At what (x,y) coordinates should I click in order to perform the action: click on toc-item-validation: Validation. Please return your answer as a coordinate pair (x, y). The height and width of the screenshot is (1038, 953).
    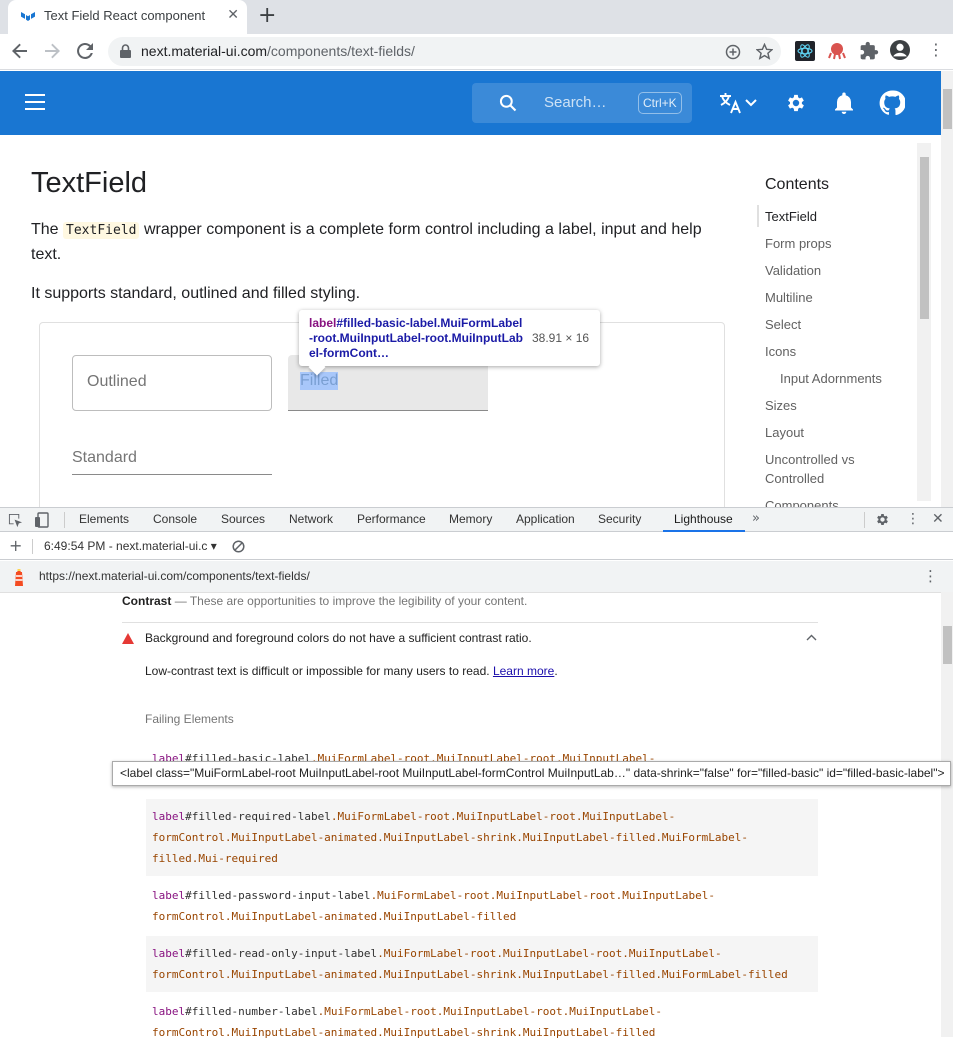
    Looking at the image, I should click on (793, 270).